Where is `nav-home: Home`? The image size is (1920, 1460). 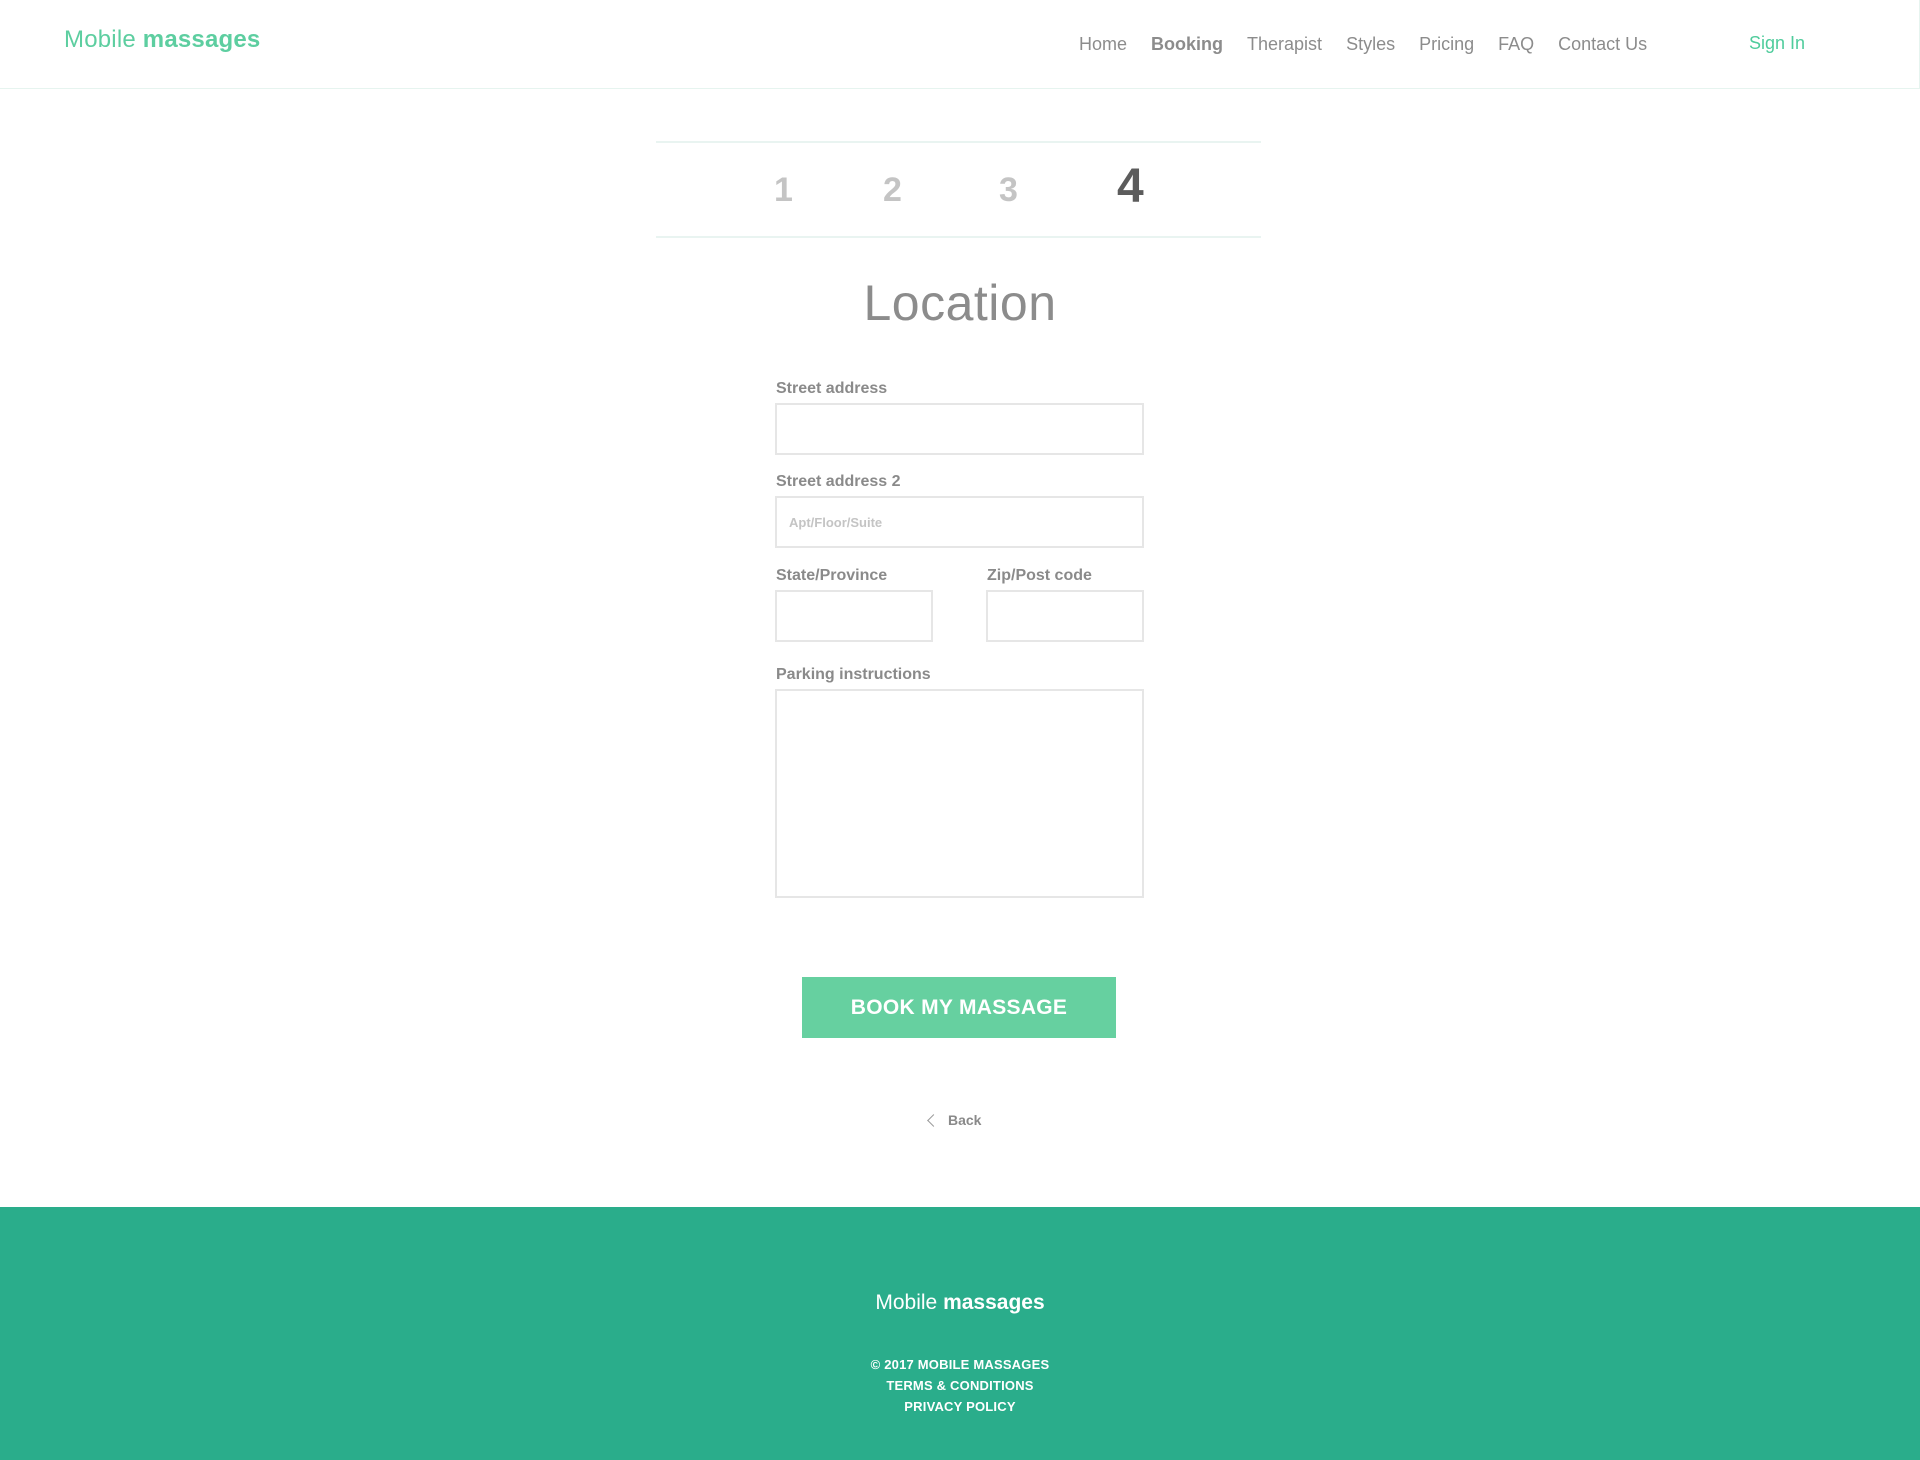 nav-home: Home is located at coordinates (1103, 44).